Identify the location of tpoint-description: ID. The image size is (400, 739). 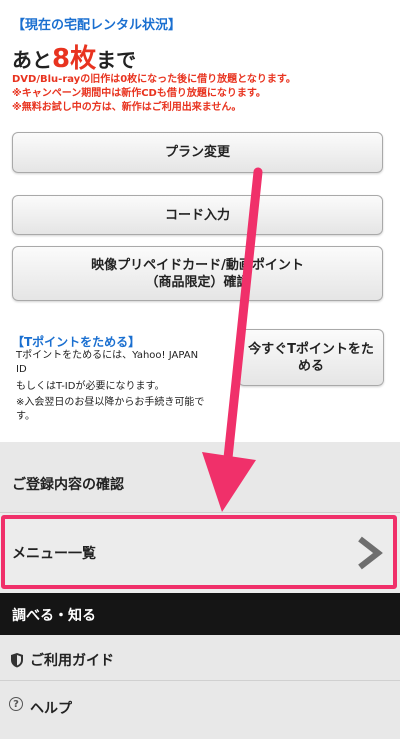
(21, 369).